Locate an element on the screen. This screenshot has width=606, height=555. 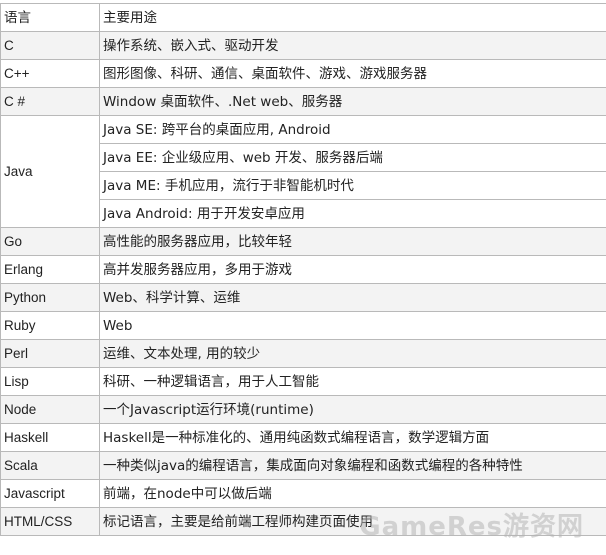
table-header-row: 语言 主要用途 is located at coordinates (303, 17).